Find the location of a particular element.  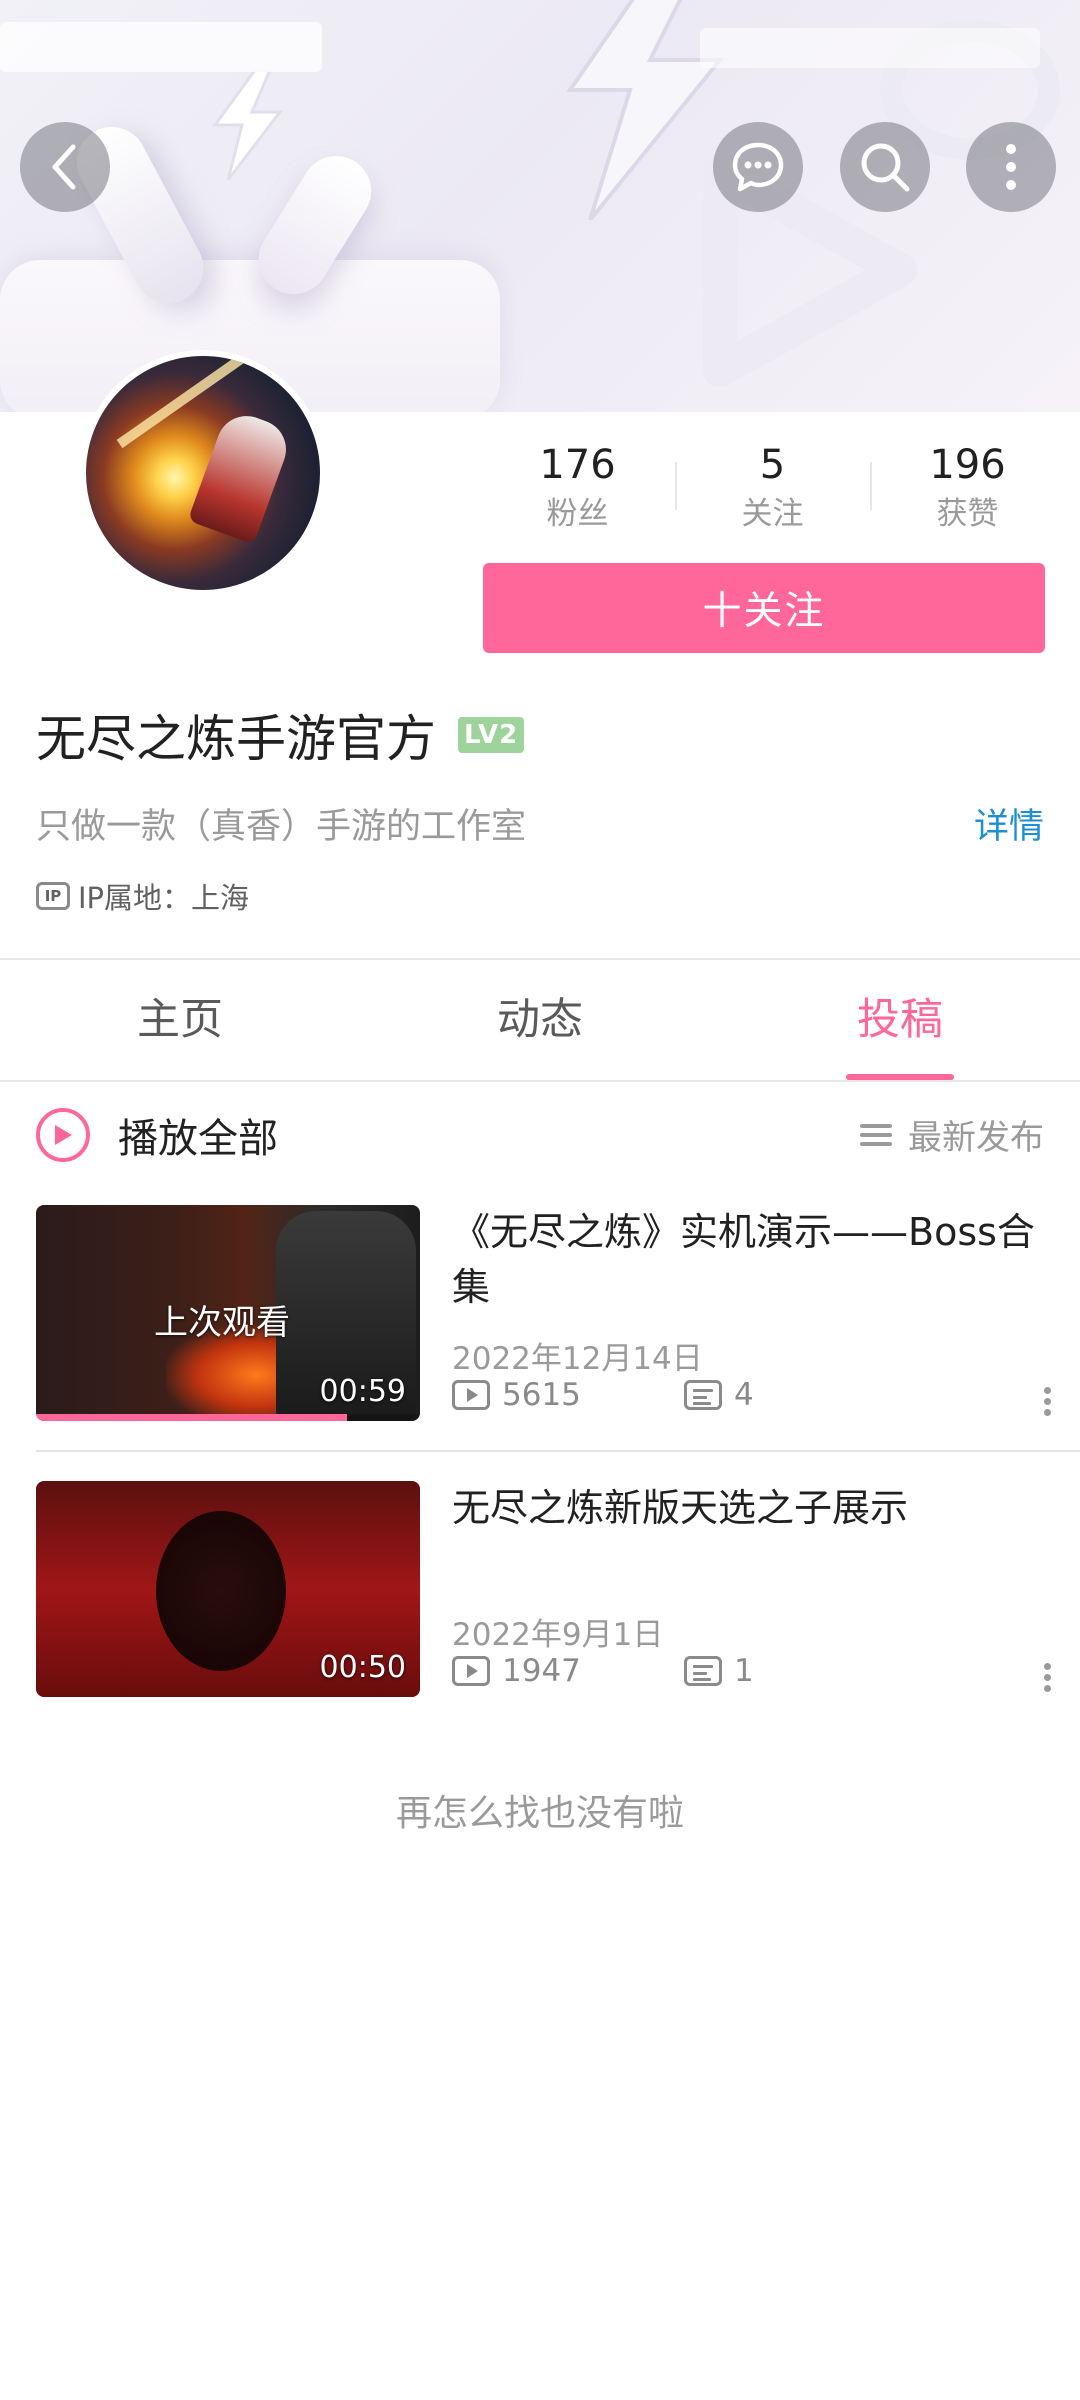

video-date: 2022年12月14日 is located at coordinates (577, 1359).